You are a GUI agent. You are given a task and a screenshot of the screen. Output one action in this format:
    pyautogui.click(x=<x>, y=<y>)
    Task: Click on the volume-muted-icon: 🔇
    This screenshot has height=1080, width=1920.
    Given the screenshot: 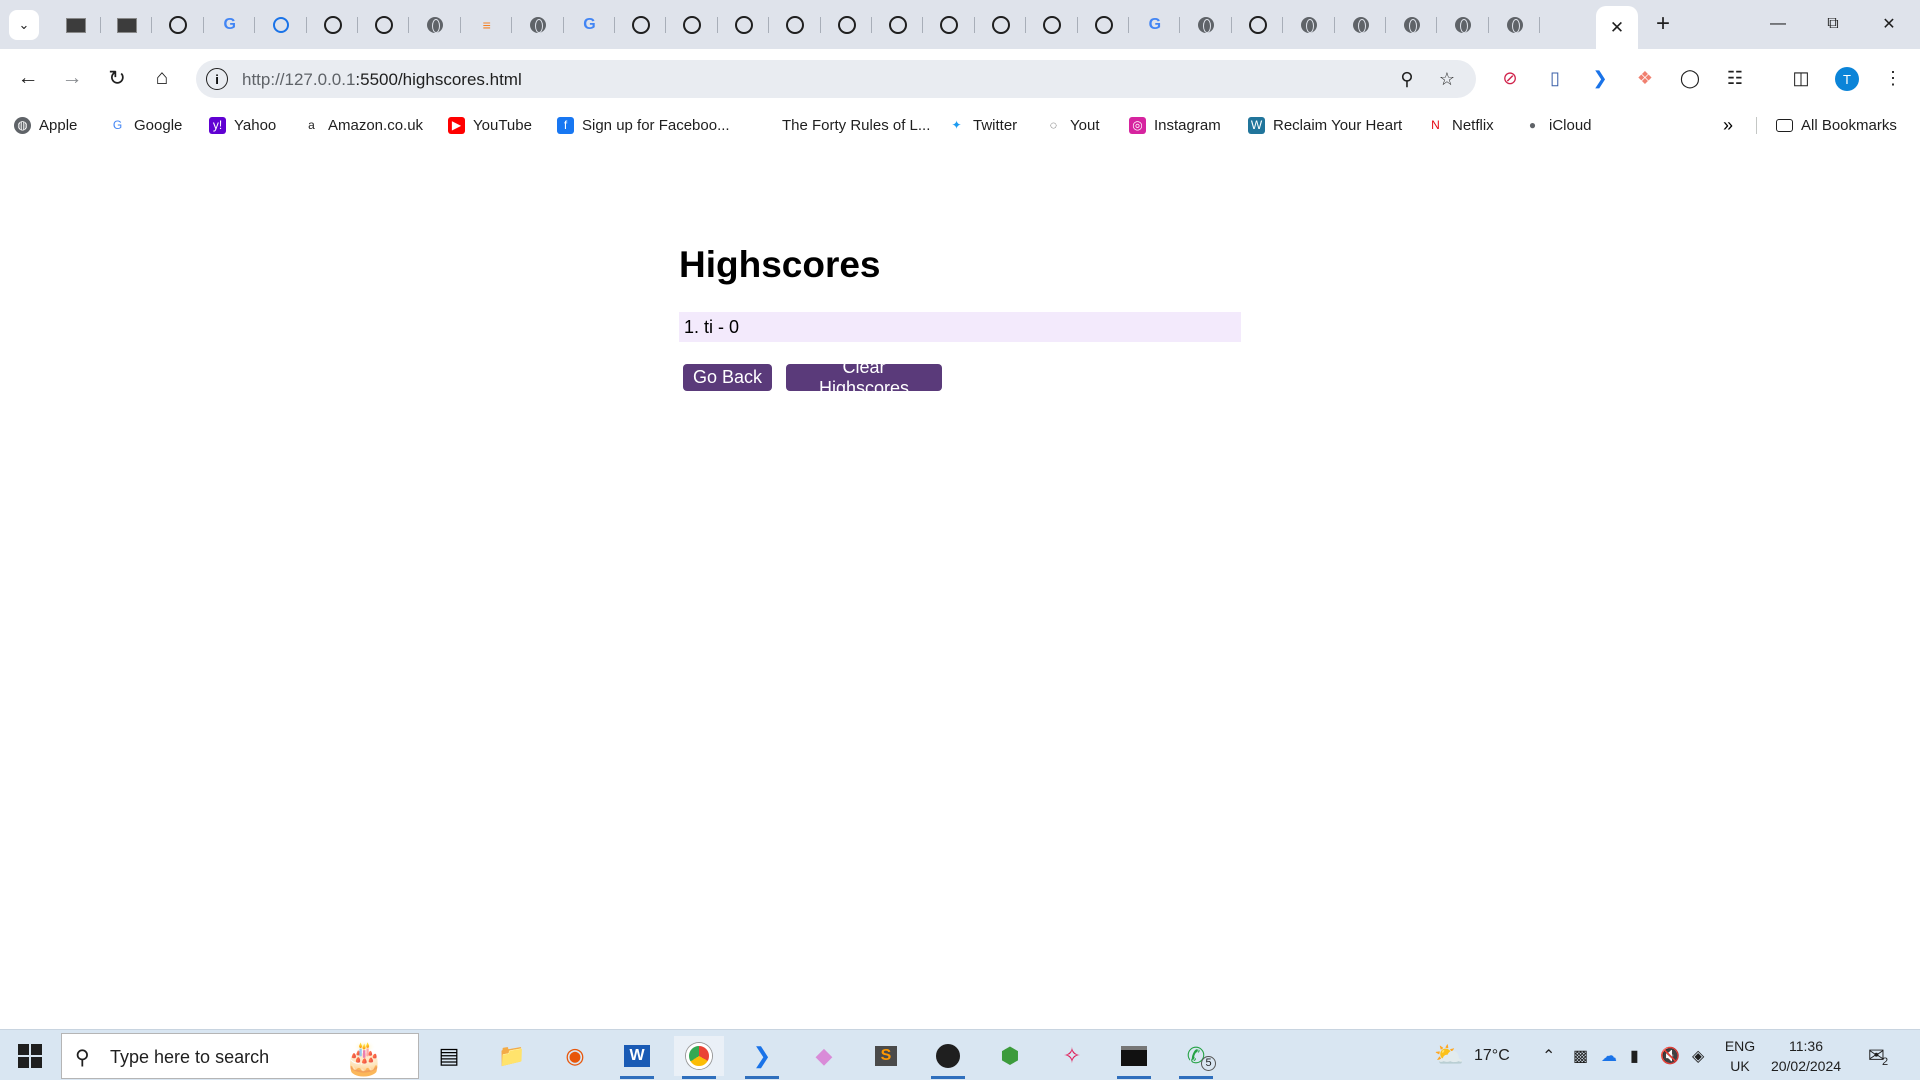 What is the action you would take?
    pyautogui.click(x=1670, y=1055)
    